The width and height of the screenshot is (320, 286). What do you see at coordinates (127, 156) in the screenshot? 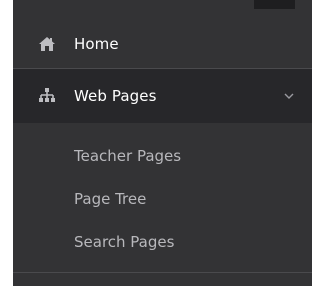
I see `submenu-item-teacher-pages: Teacher Pages` at bounding box center [127, 156].